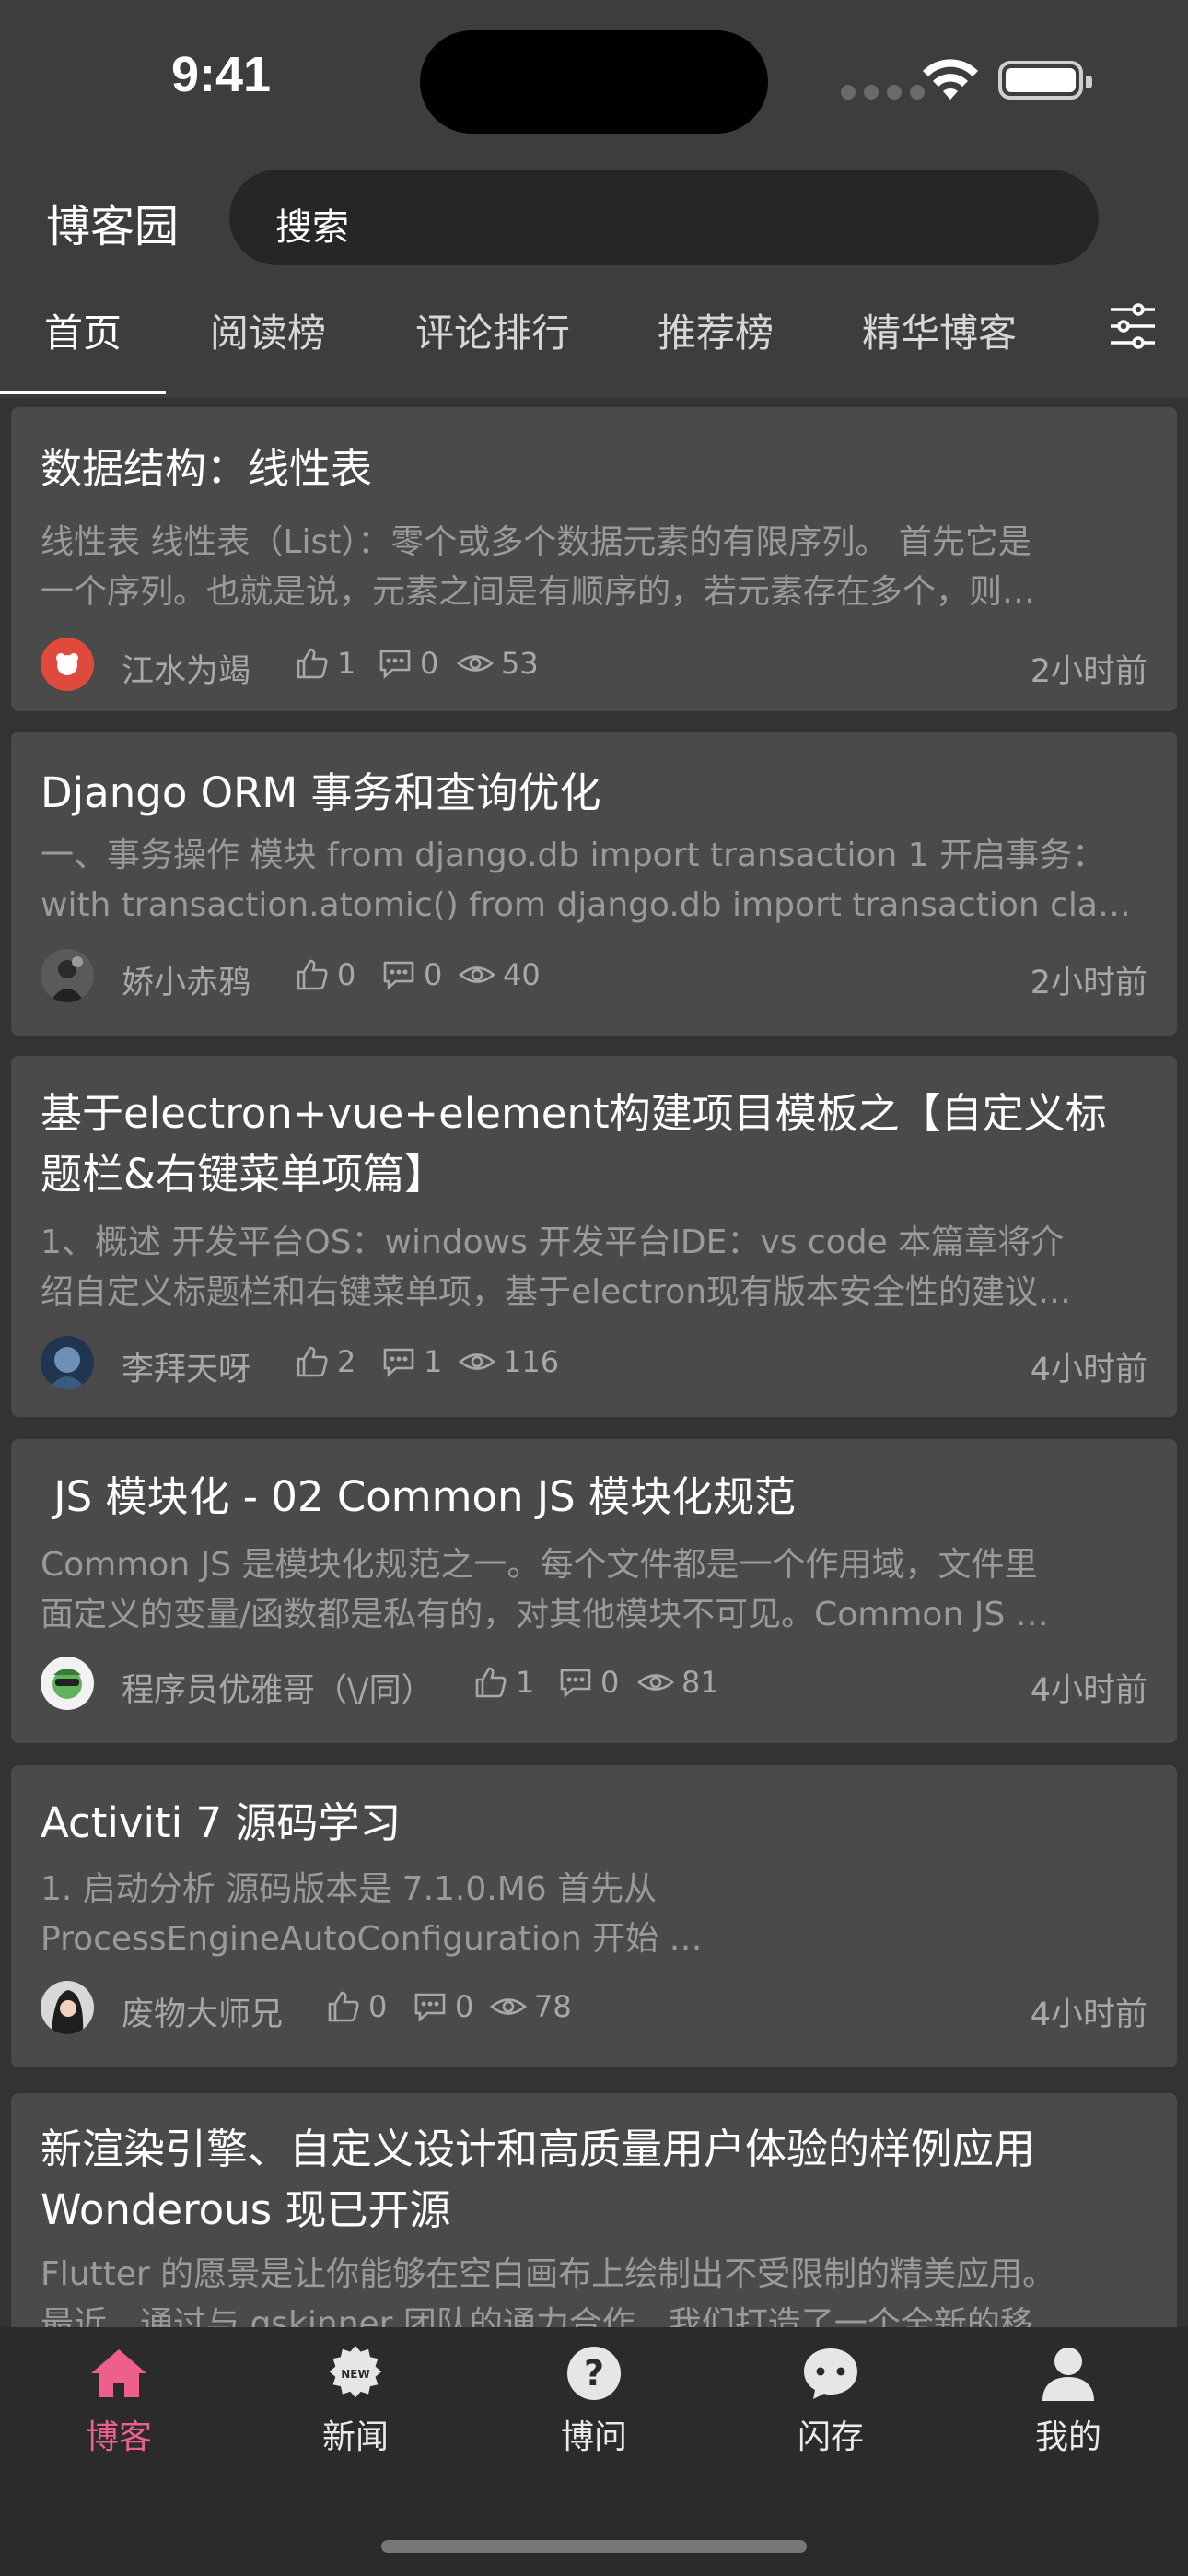 This screenshot has width=1188, height=2576. I want to click on author-name: 娇小赤鸦, so click(186, 979).